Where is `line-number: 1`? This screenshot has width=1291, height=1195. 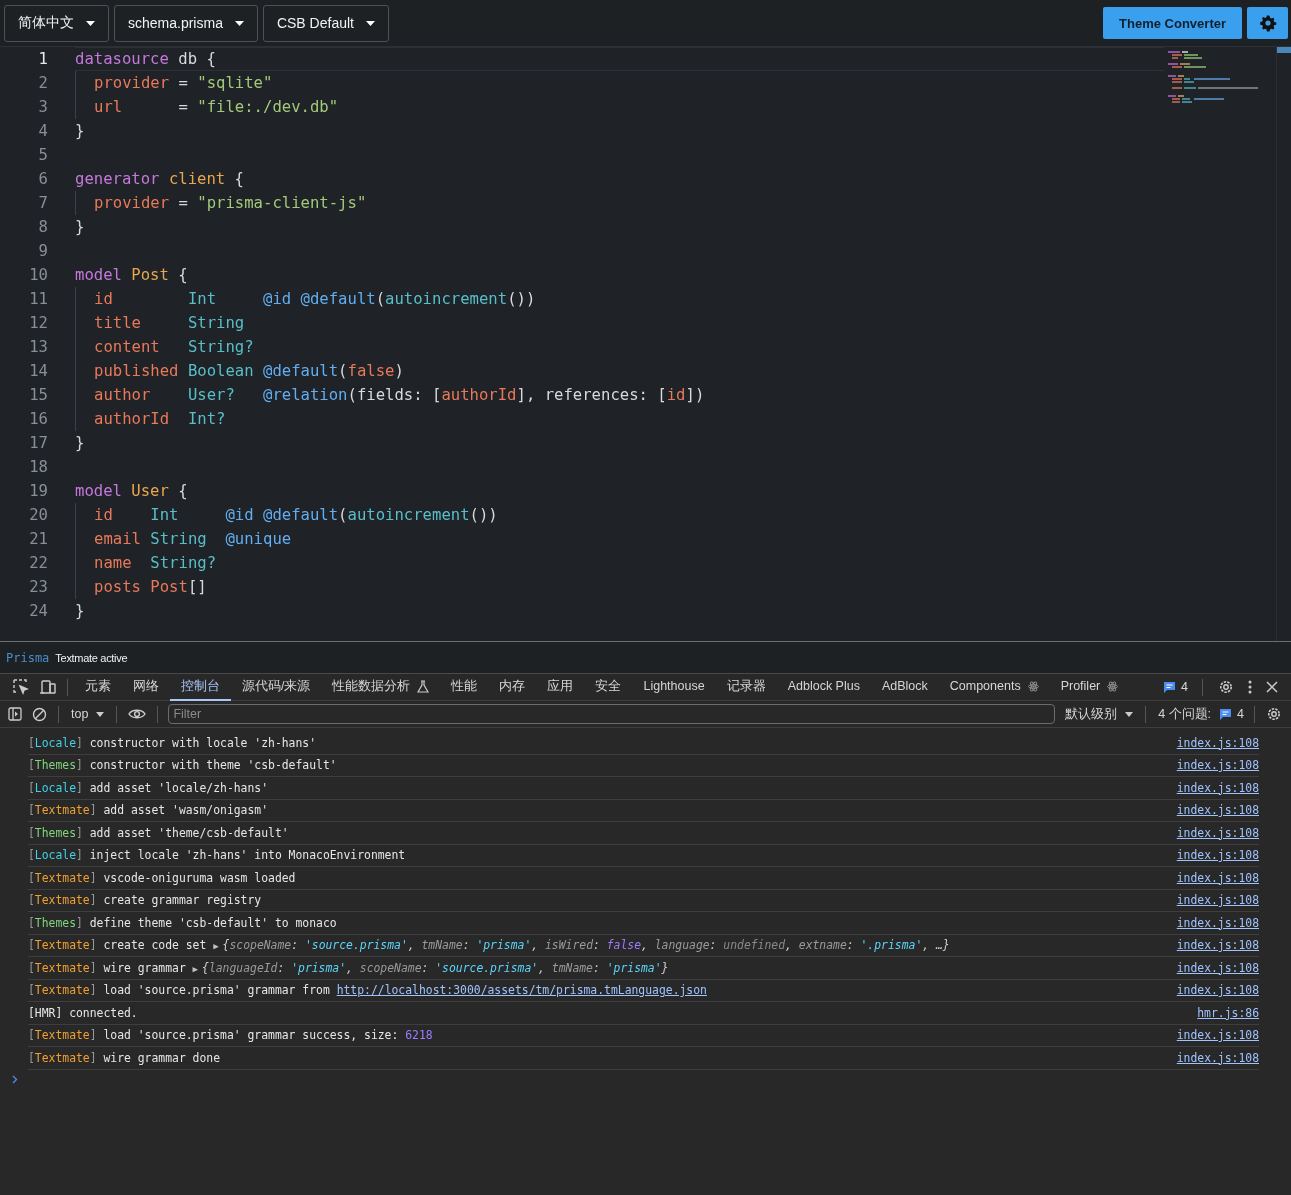
line-number: 1 is located at coordinates (43, 59).